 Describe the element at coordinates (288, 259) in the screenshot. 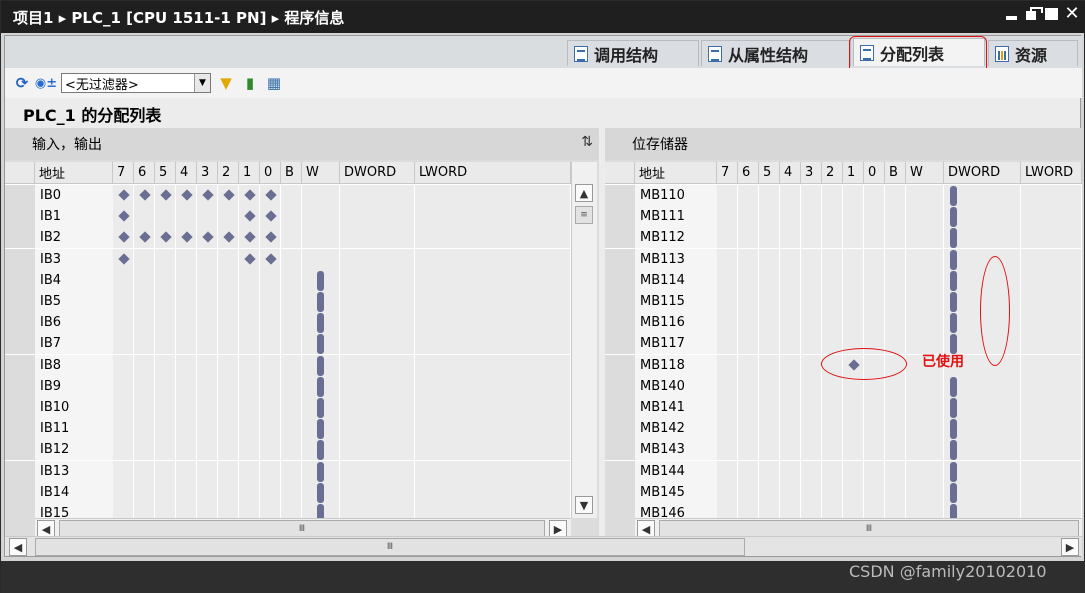

I see `table-row: IB3` at that location.